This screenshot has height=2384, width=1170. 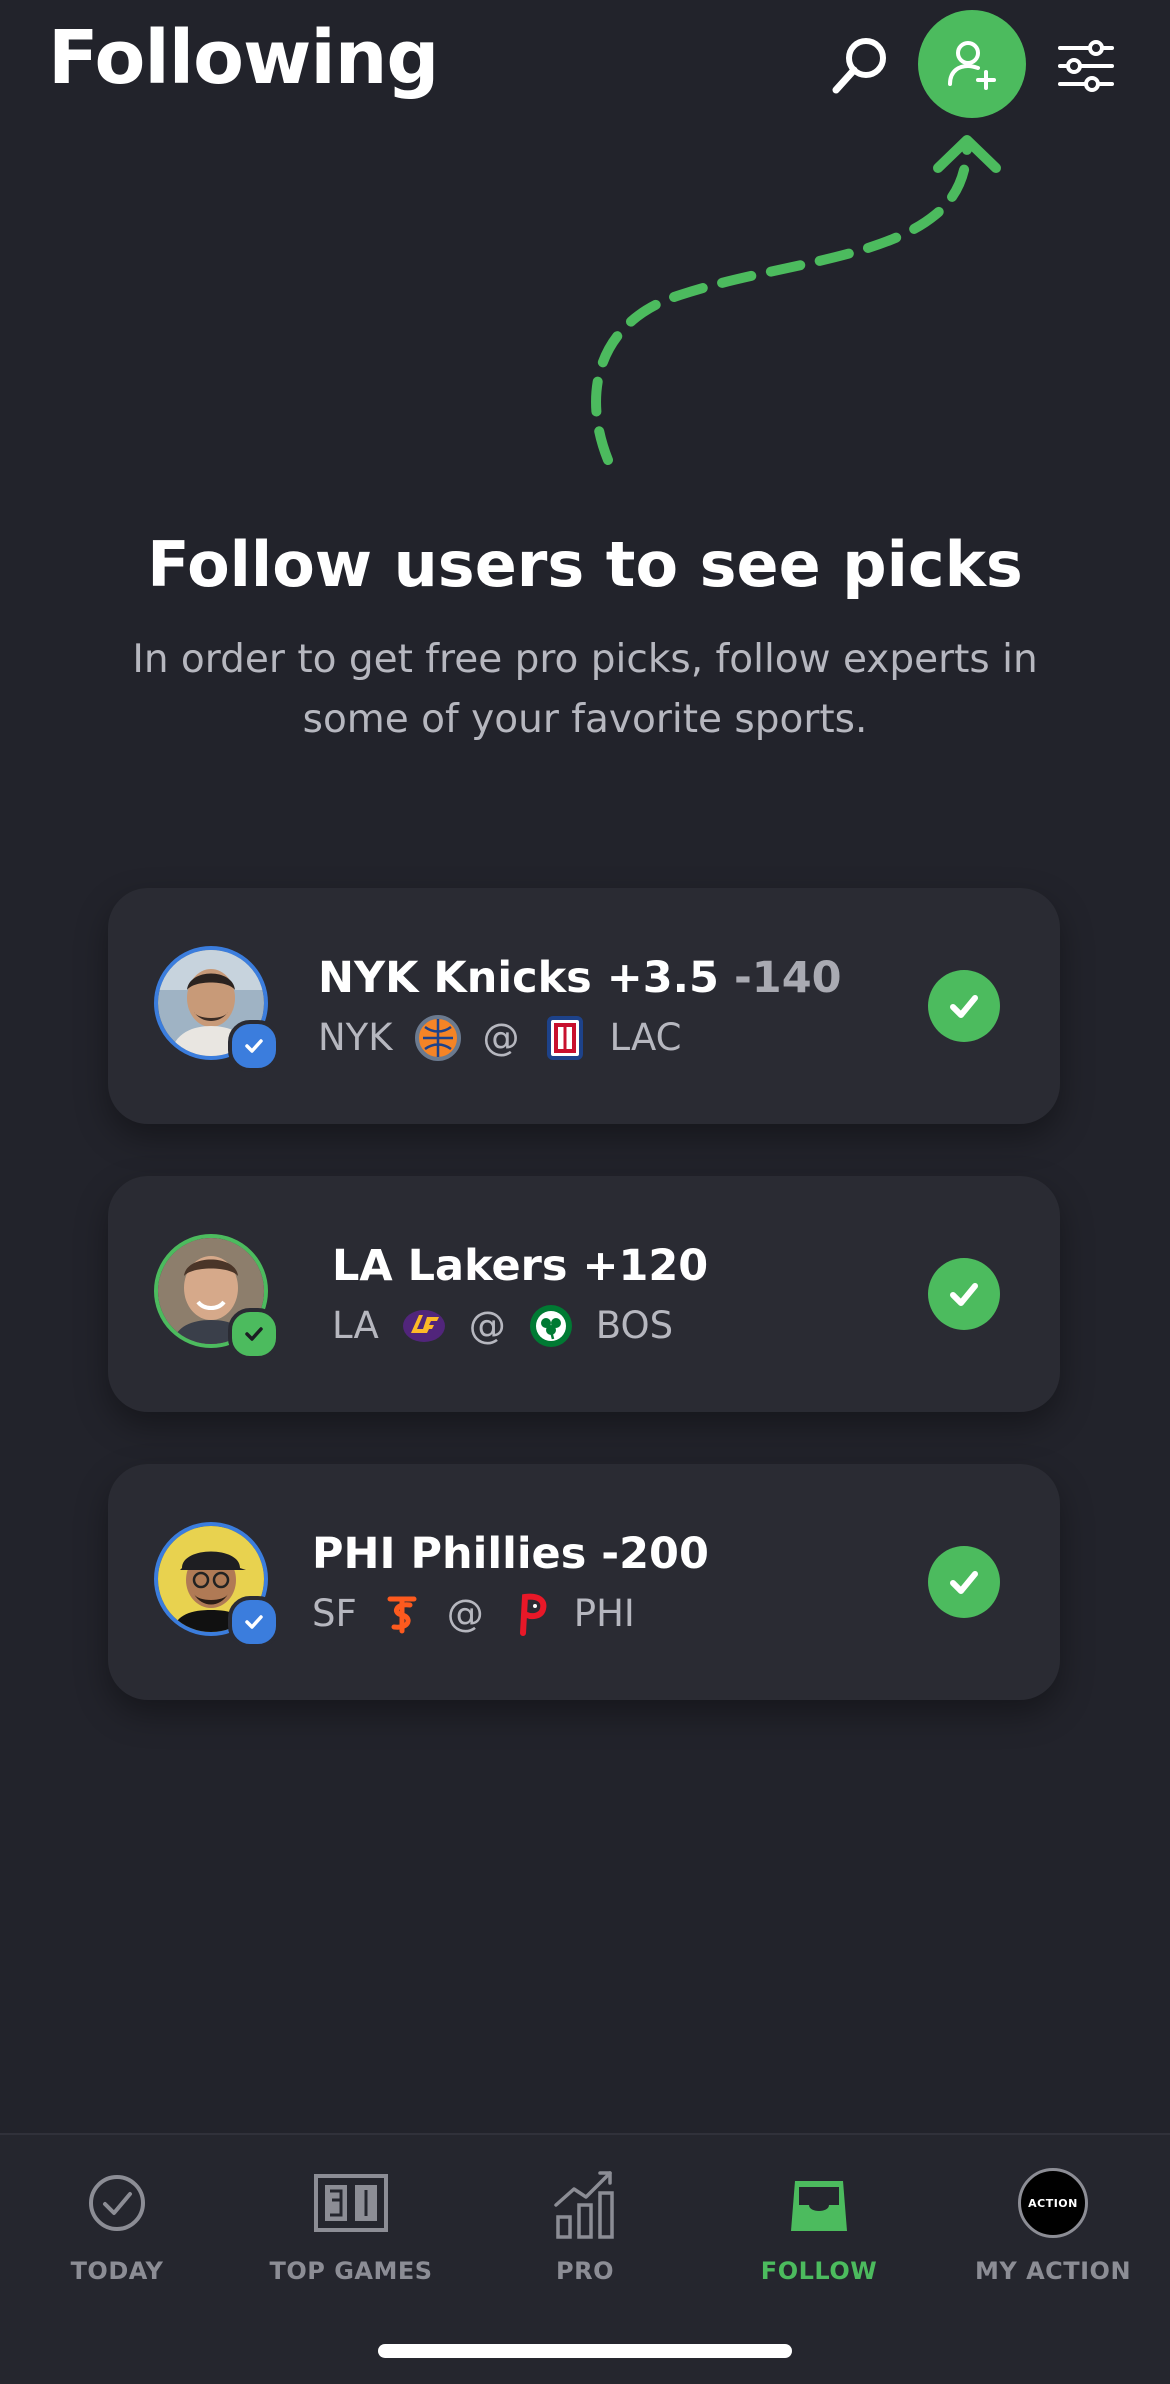 I want to click on celtics-logo-icon, so click(x=551, y=1326).